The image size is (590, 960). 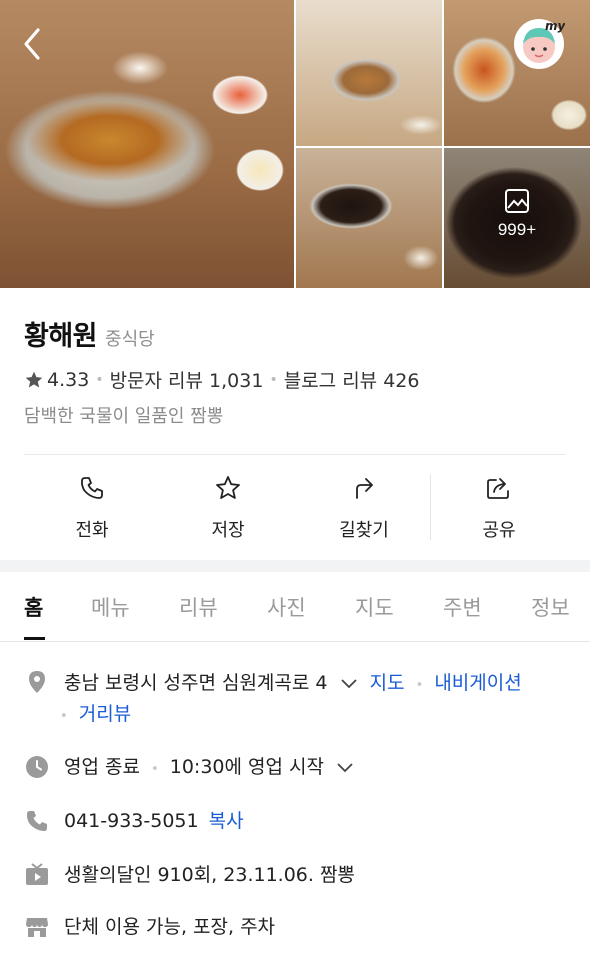 I want to click on address-line: 충남 보령시 성주면 심원계곡로 4 지도 • 내비게이션, so click(x=293, y=681).